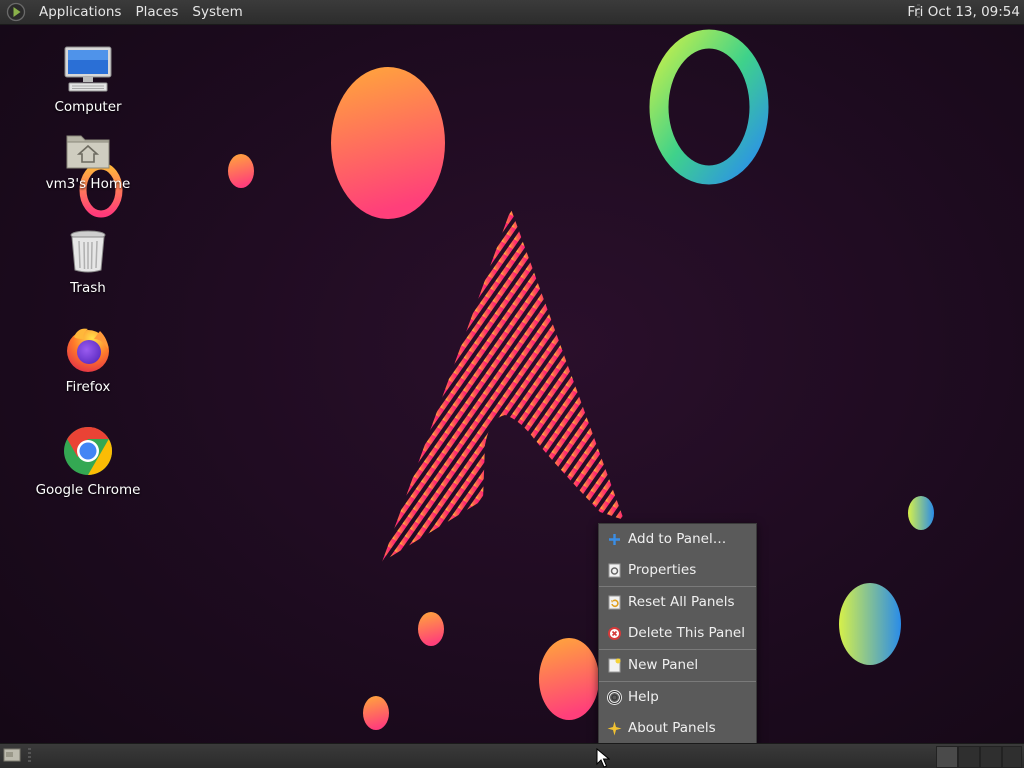 The height and width of the screenshot is (768, 1024). I want to click on menu-item-label: New Panel, so click(663, 665).